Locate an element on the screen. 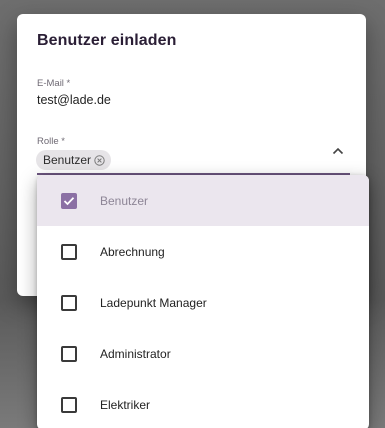  role-option-label: Benutzer is located at coordinates (124, 200).